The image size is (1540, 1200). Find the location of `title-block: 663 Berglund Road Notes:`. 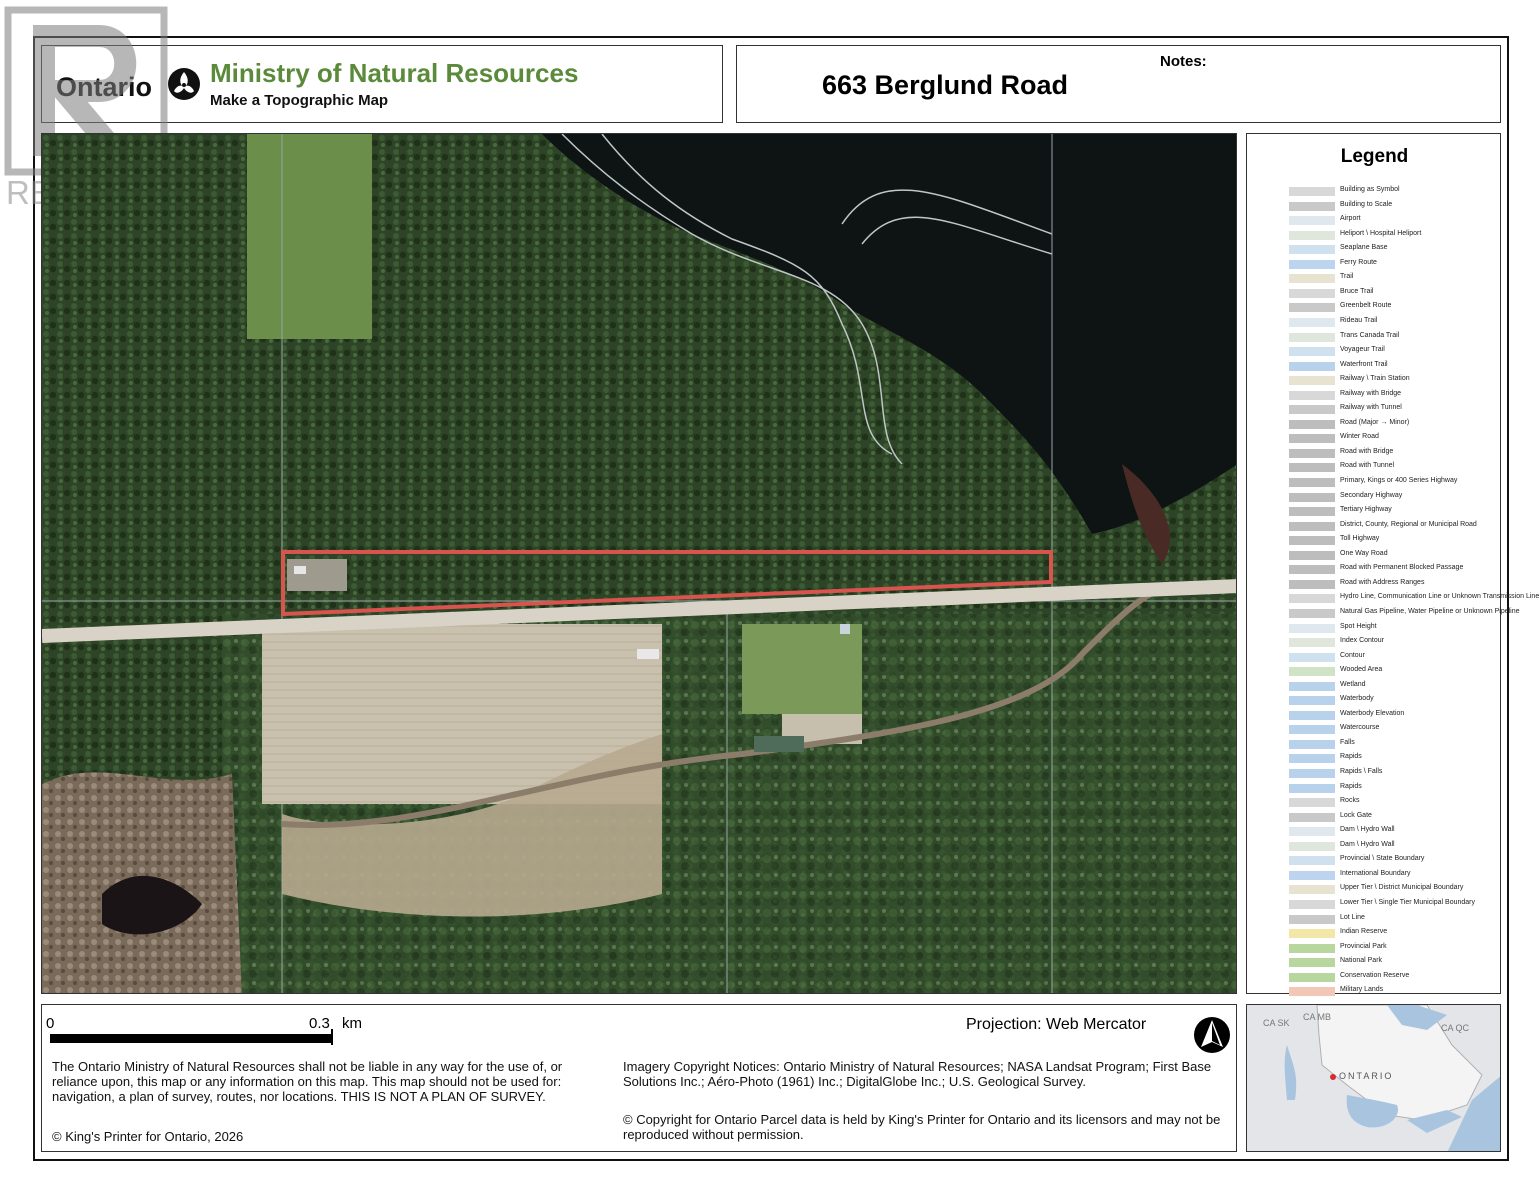

title-block: 663 Berglund Road Notes: is located at coordinates (1118, 84).